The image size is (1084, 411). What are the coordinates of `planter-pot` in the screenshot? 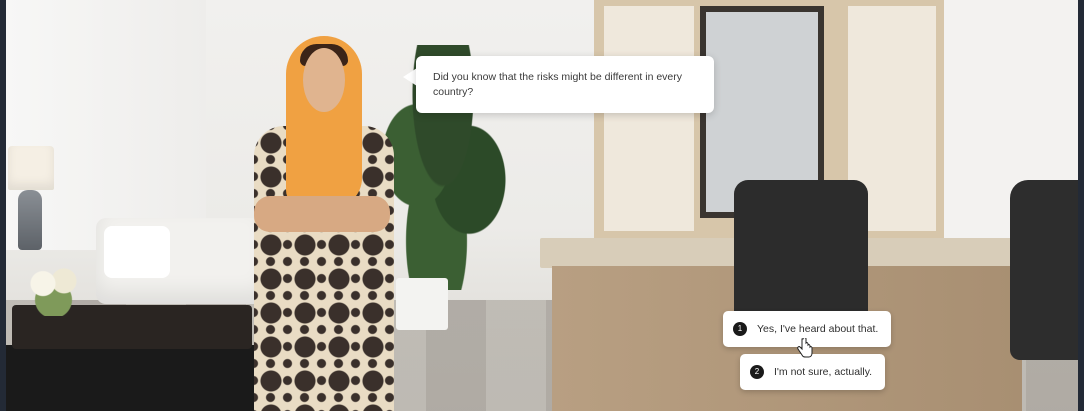 It's located at (422, 304).